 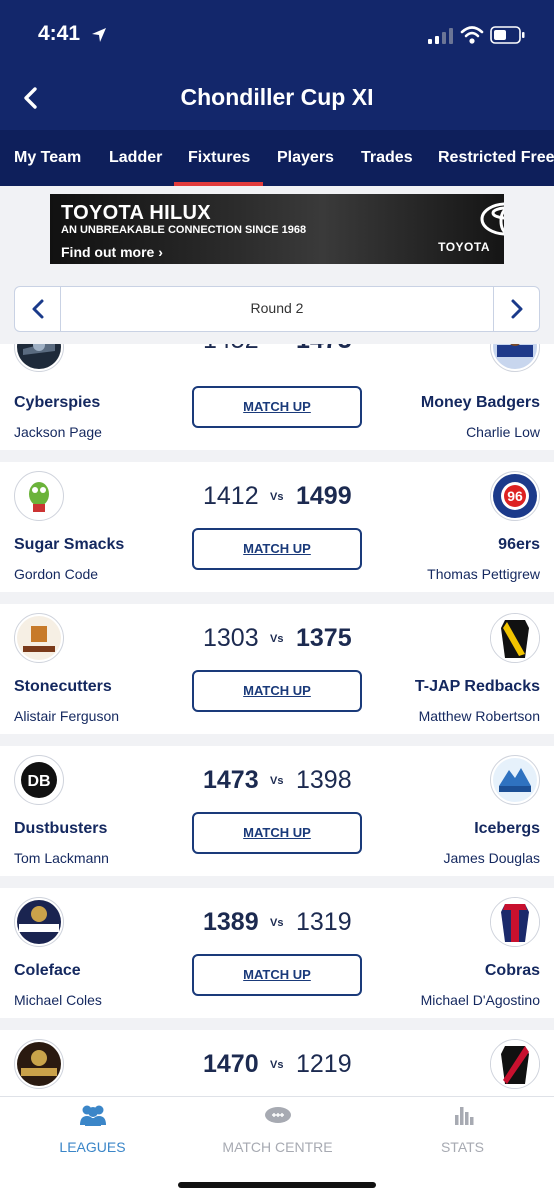 I want to click on nav-match-centre-label: MATCH CENTRE, so click(x=277, y=1147).